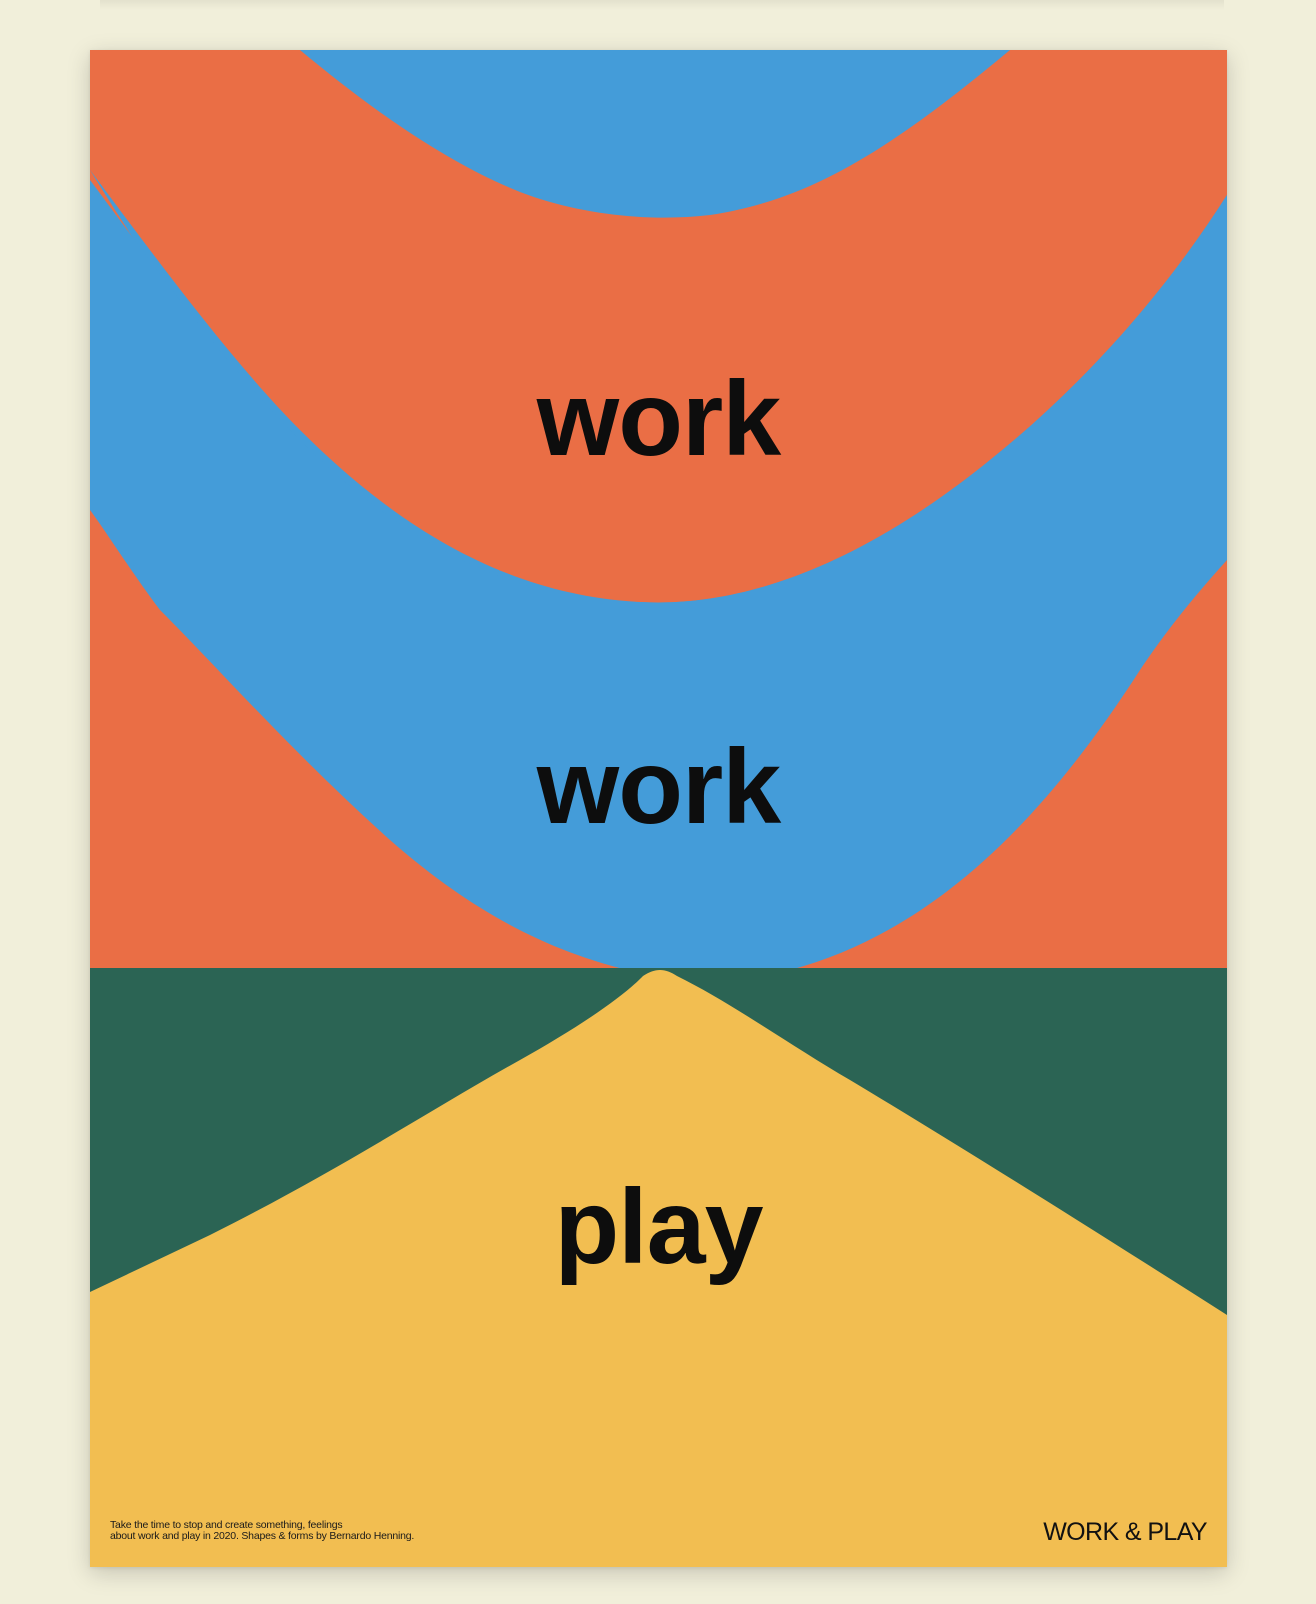 The height and width of the screenshot is (1604, 1316). I want to click on page-shadow, so click(662, 5).